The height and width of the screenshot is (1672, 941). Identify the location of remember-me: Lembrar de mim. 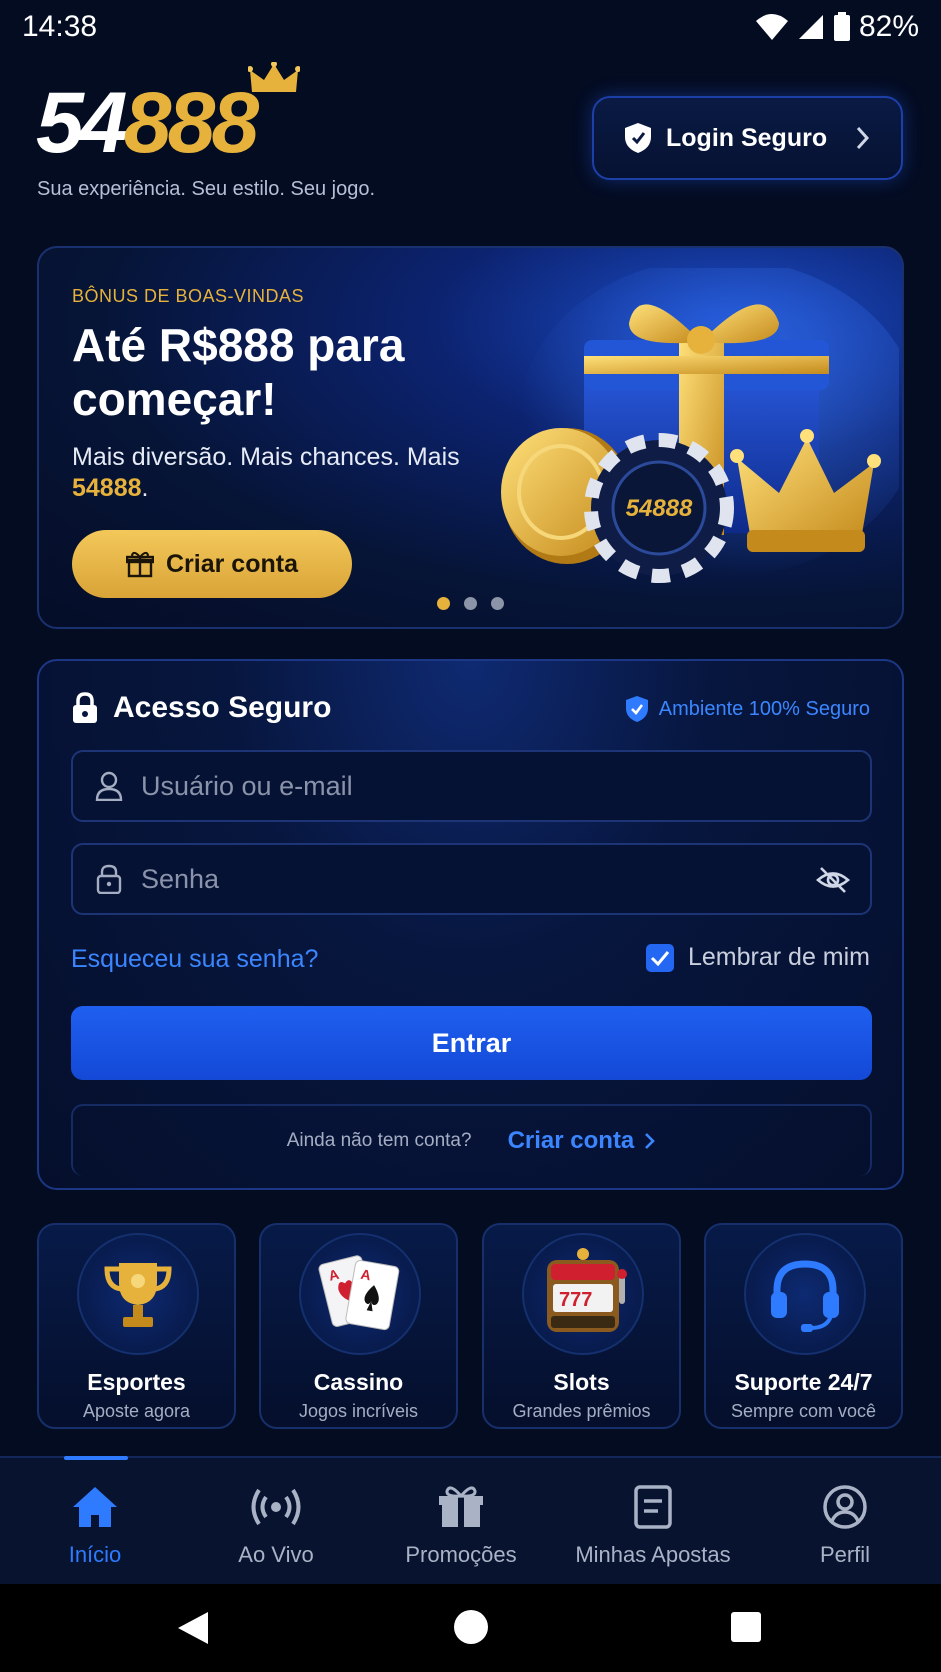
(758, 957).